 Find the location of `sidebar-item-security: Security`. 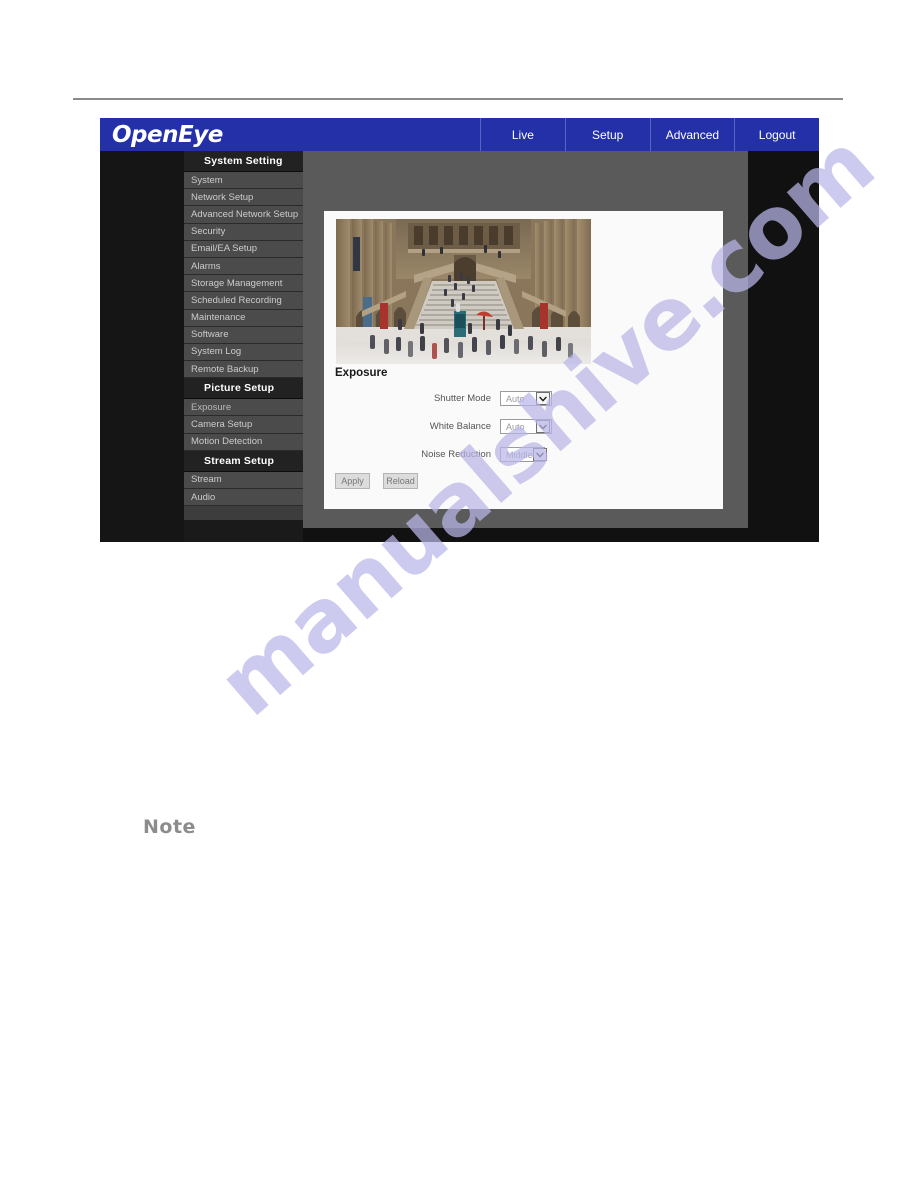

sidebar-item-security: Security is located at coordinates (243, 232).